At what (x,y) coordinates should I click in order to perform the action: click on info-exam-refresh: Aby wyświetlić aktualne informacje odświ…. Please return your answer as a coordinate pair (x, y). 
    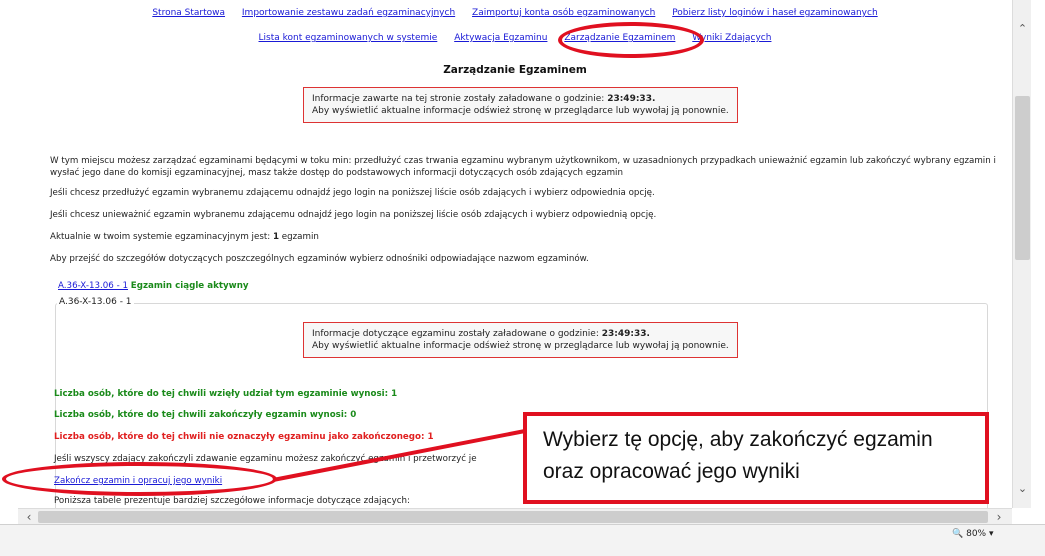
    Looking at the image, I should click on (520, 346).